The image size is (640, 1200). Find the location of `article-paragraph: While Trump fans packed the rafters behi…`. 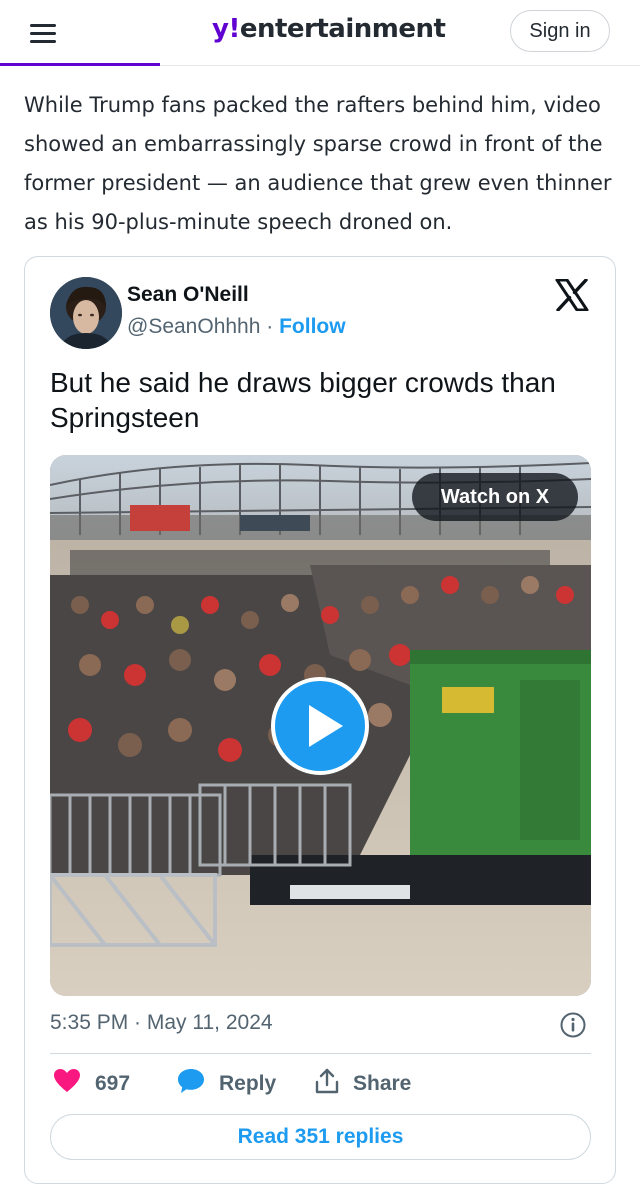

article-paragraph: While Trump fans packed the rafters behi… is located at coordinates (318, 163).